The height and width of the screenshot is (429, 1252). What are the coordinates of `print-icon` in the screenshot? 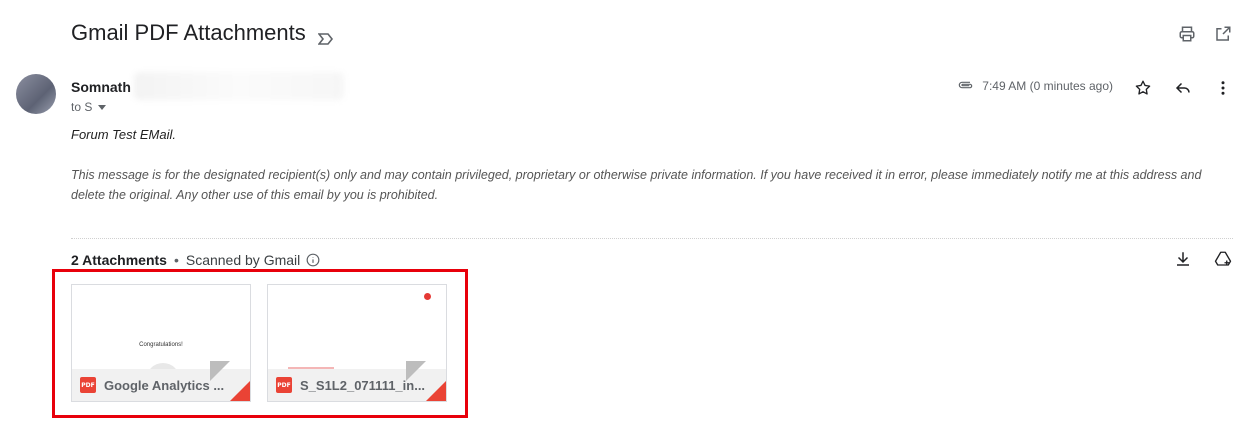 It's located at (1187, 34).